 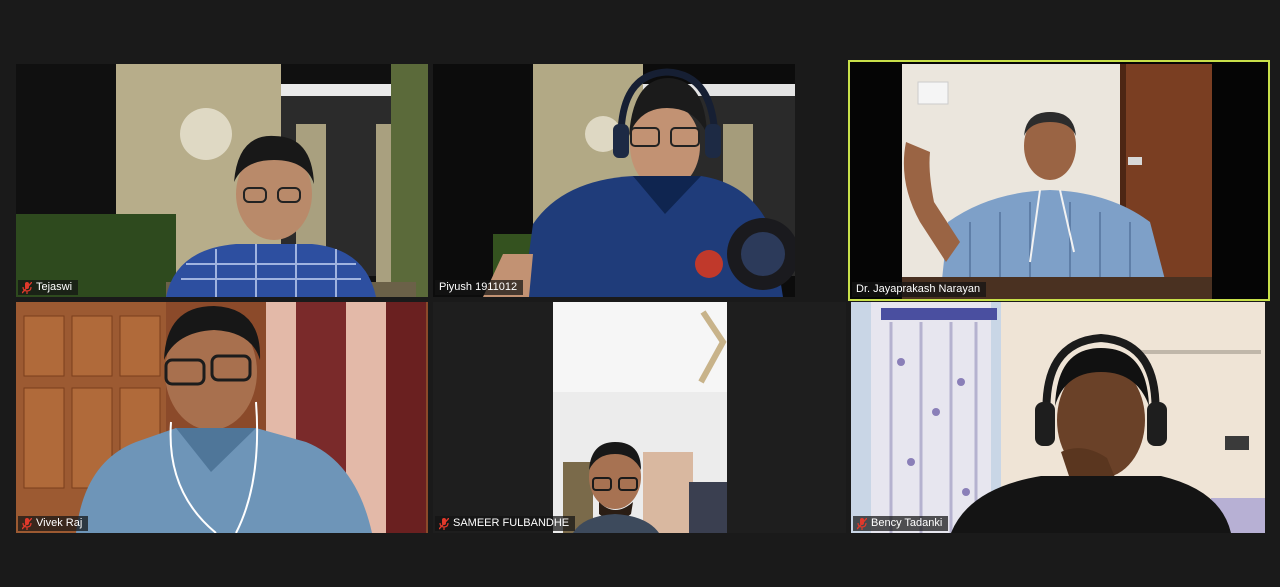 I want to click on video-tile-bency: Bency Tadanki, so click(x=1058, y=417).